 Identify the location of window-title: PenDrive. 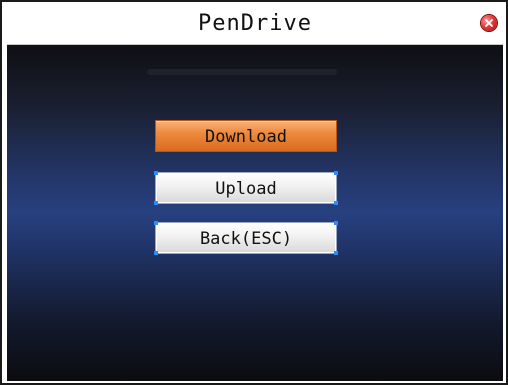
(255, 23).